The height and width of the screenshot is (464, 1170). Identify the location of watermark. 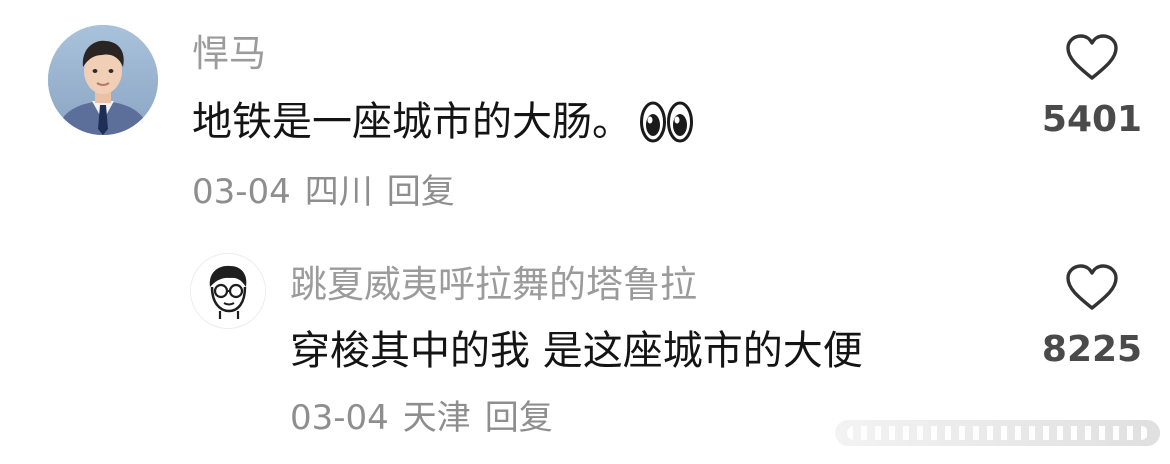
(997, 433).